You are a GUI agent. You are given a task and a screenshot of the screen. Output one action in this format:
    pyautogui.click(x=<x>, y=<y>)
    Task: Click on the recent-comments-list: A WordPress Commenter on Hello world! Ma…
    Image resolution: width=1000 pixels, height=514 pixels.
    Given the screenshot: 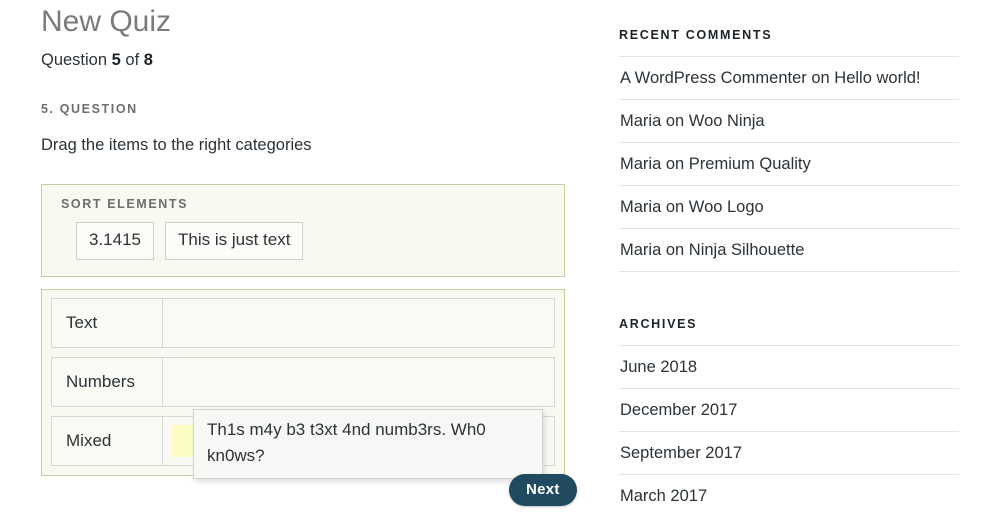 What is the action you would take?
    pyautogui.click(x=789, y=164)
    